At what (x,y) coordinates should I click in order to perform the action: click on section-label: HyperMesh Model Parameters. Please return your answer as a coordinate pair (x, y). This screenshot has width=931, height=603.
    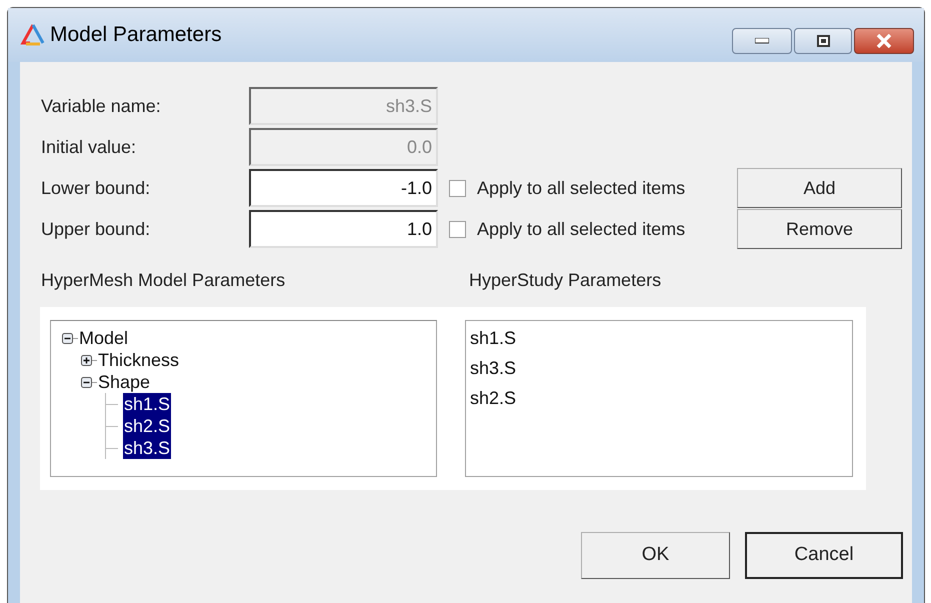
    Looking at the image, I should click on (163, 280).